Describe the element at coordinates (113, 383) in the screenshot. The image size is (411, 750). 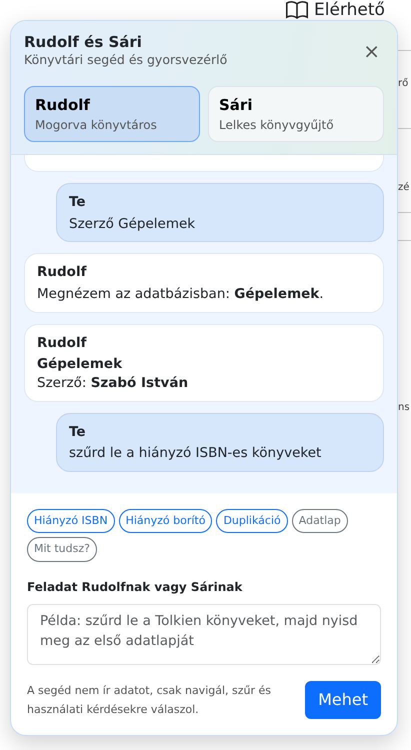
I see `message-text: Szerző: Szabó István` at that location.